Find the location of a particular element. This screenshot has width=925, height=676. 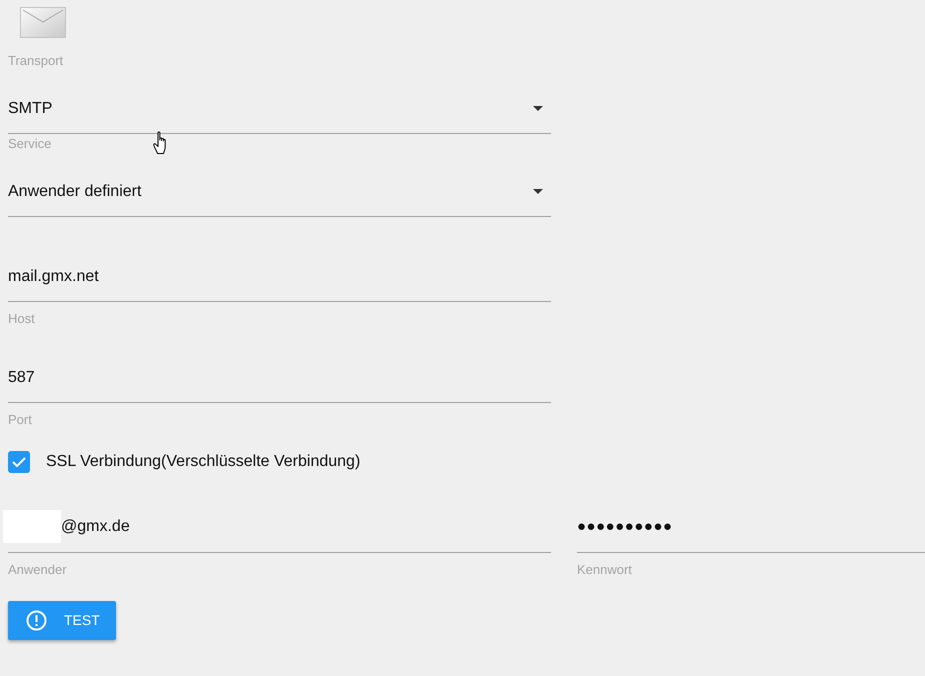

envelope-icon is located at coordinates (43, 22).